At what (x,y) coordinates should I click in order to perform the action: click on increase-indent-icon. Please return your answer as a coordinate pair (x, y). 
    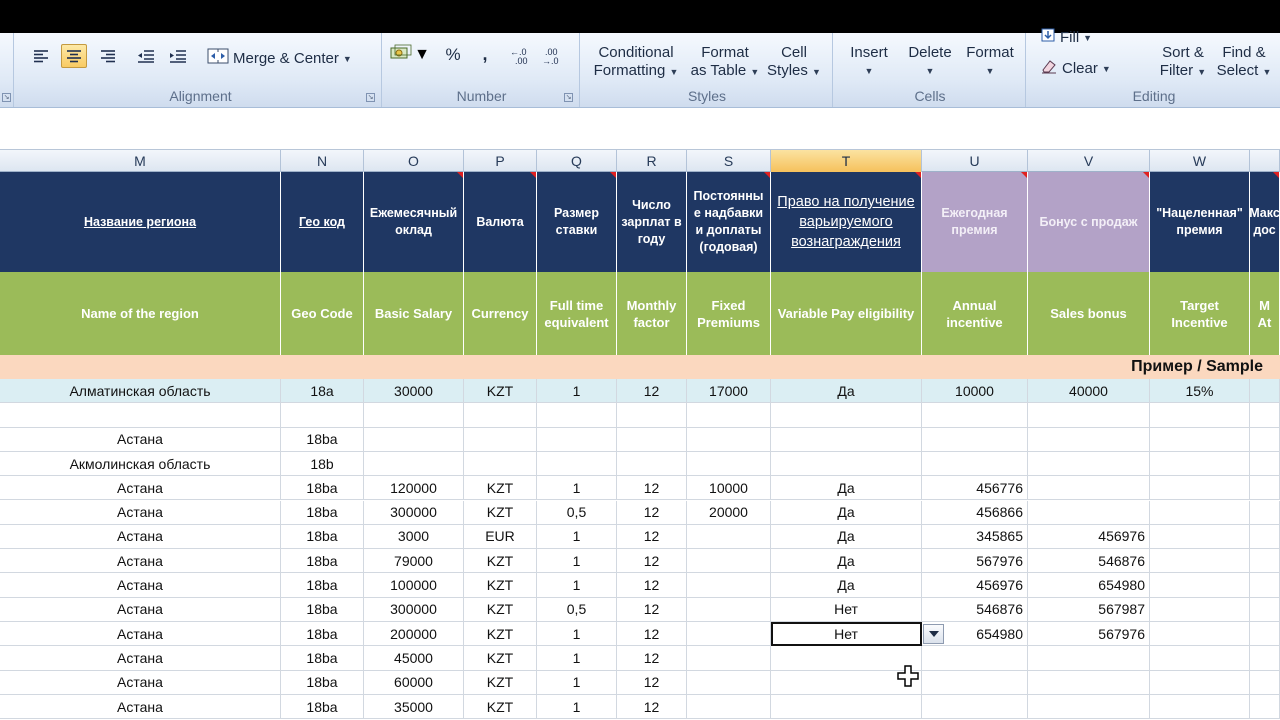
    Looking at the image, I should click on (178, 56).